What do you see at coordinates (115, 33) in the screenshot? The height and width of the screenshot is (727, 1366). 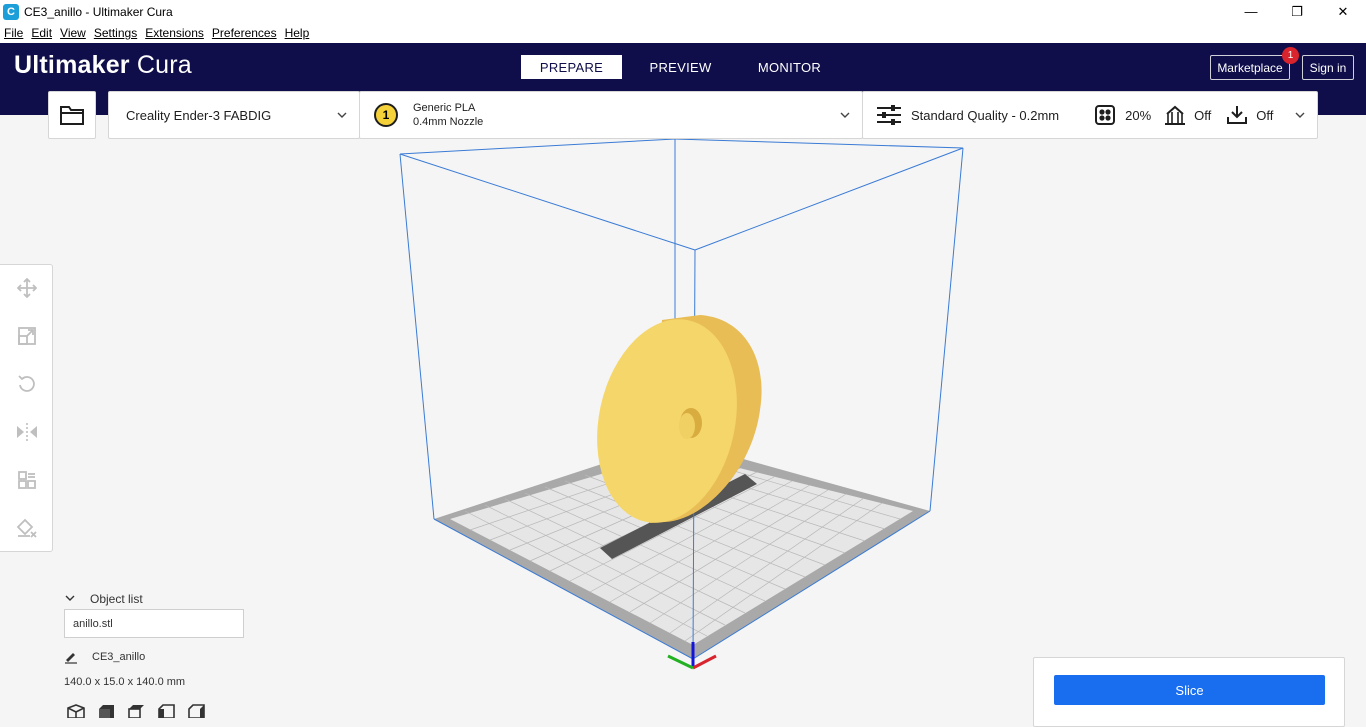 I see `menu-settings: Settings` at bounding box center [115, 33].